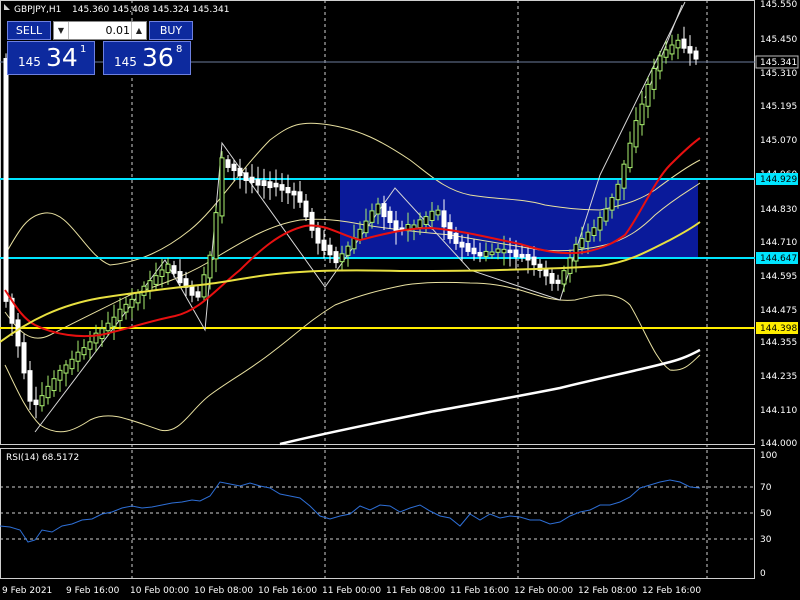  Describe the element at coordinates (61, 30) in the screenshot. I see `lot-decrease-icon: ▼` at that location.